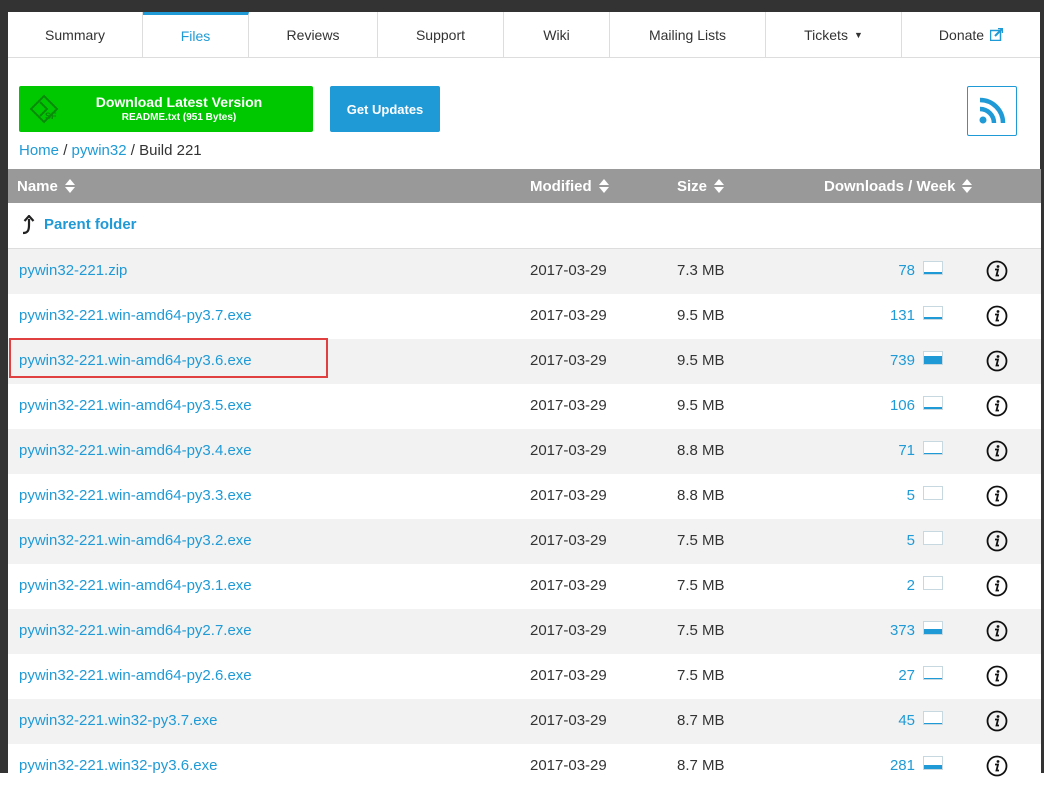 The image size is (1044, 789). Describe the element at coordinates (135, 405) in the screenshot. I see `file-name-link: pywin32-221.win-amd64-py3.5.exe` at that location.